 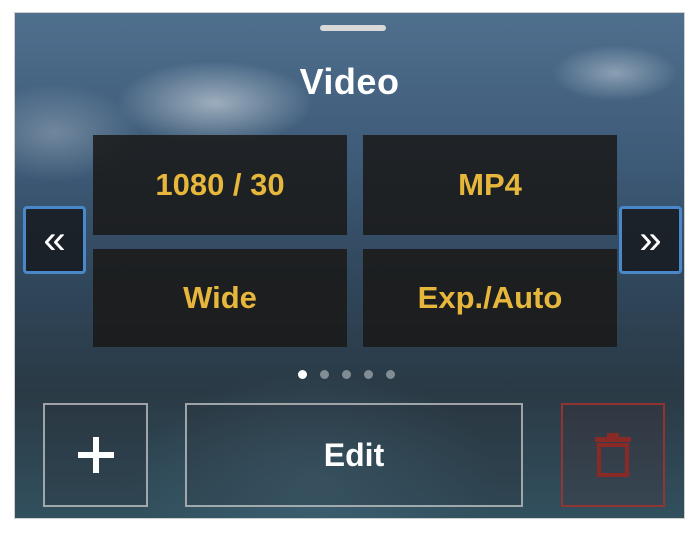 I want to click on plus-icon, so click(x=95, y=455).